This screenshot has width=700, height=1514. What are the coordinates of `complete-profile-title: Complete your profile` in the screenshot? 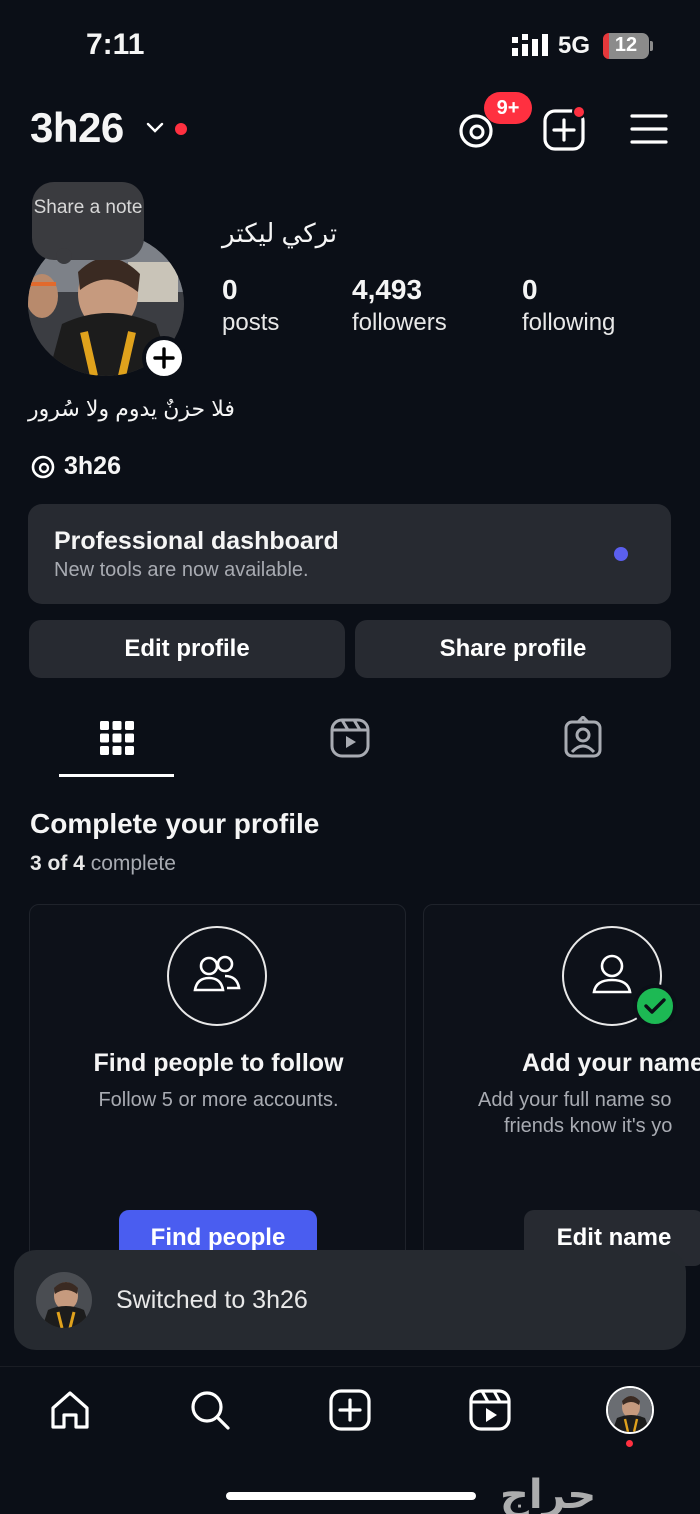 It's located at (175, 823).